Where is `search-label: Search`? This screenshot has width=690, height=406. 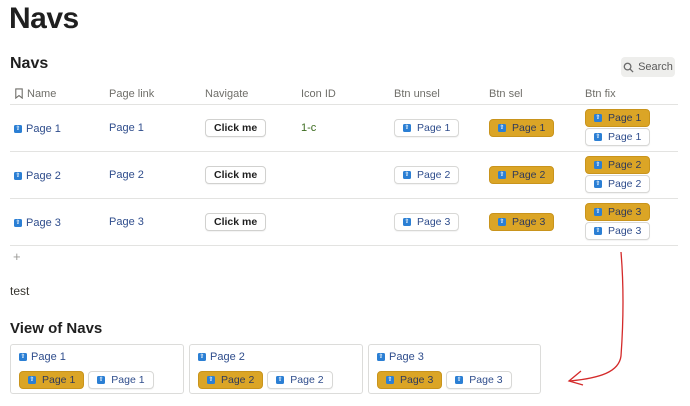
search-label: Search is located at coordinates (655, 67).